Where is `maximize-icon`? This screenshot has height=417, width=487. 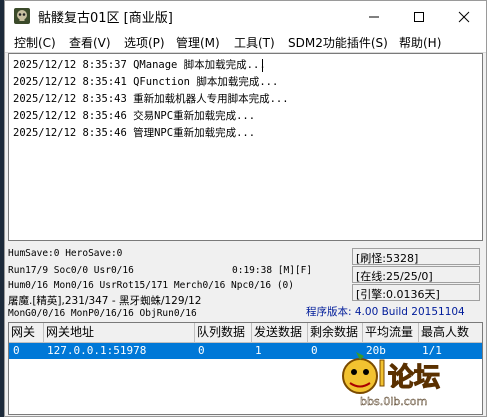
maximize-icon is located at coordinates (418, 16).